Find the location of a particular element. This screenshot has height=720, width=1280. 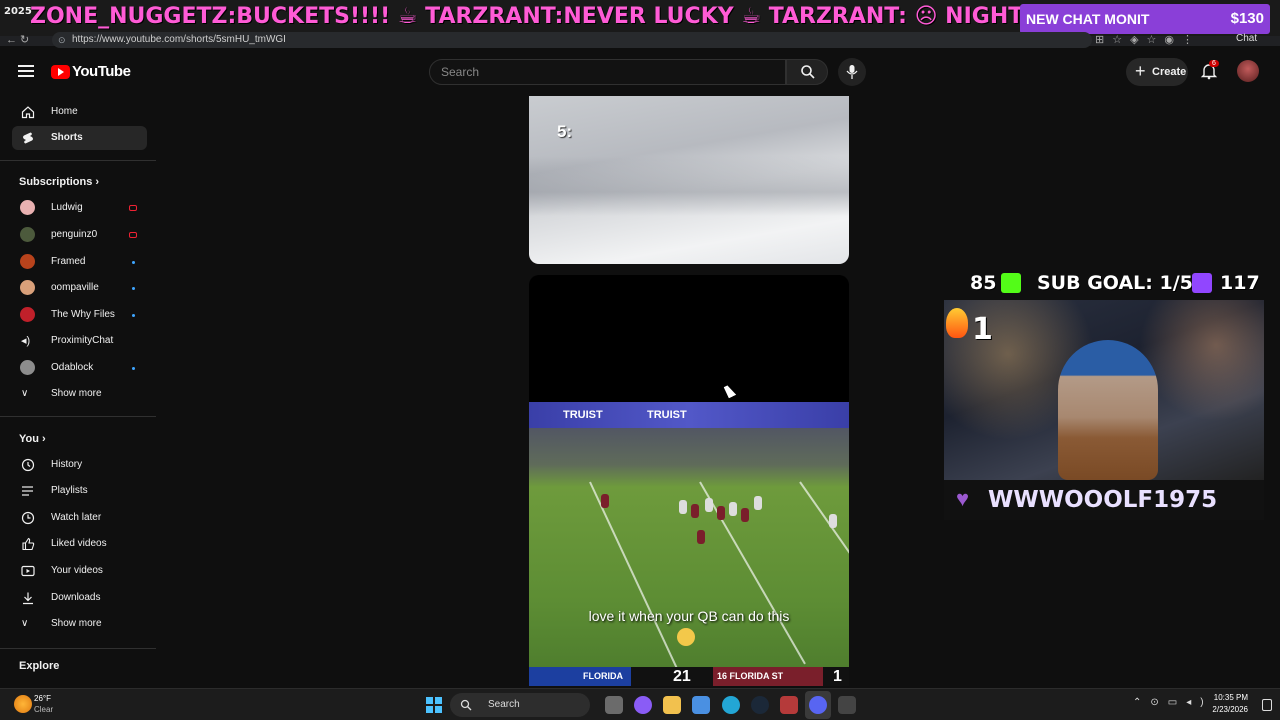

sidebar-item-odablock: Odablock is located at coordinates (79, 368).